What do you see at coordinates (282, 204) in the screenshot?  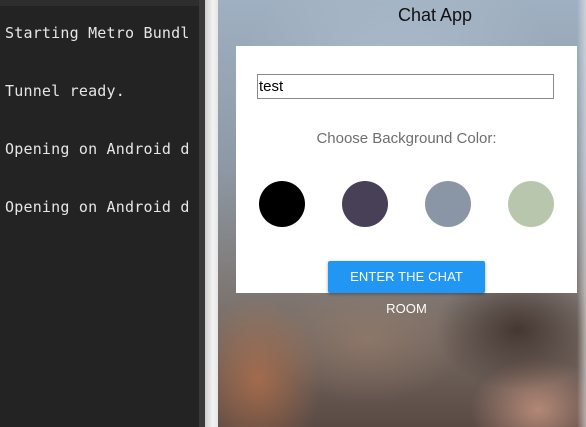 I see `color-swatch-black` at bounding box center [282, 204].